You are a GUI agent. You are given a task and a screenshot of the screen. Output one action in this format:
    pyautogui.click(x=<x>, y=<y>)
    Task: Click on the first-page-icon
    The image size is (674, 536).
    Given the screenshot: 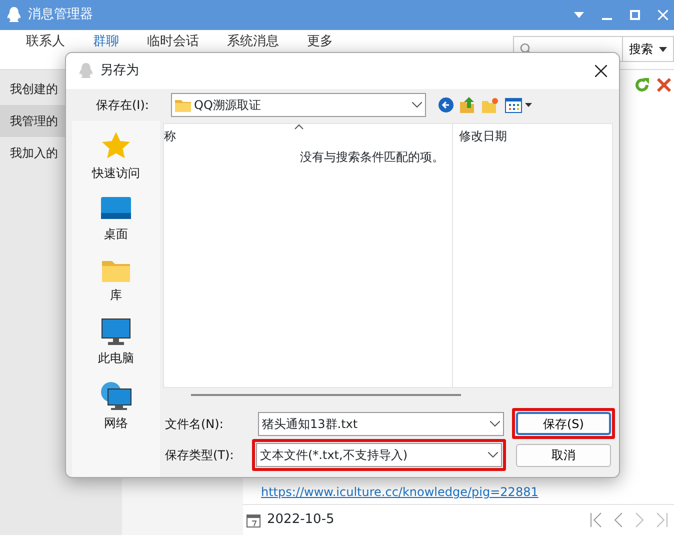 What is the action you would take?
    pyautogui.click(x=596, y=520)
    